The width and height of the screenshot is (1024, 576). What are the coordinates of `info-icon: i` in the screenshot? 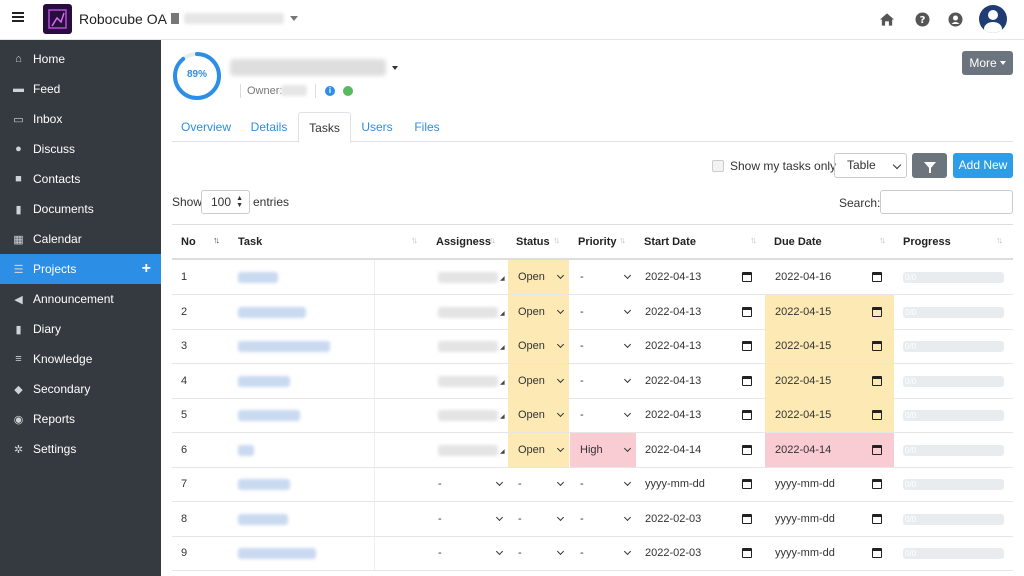 It's located at (330, 91).